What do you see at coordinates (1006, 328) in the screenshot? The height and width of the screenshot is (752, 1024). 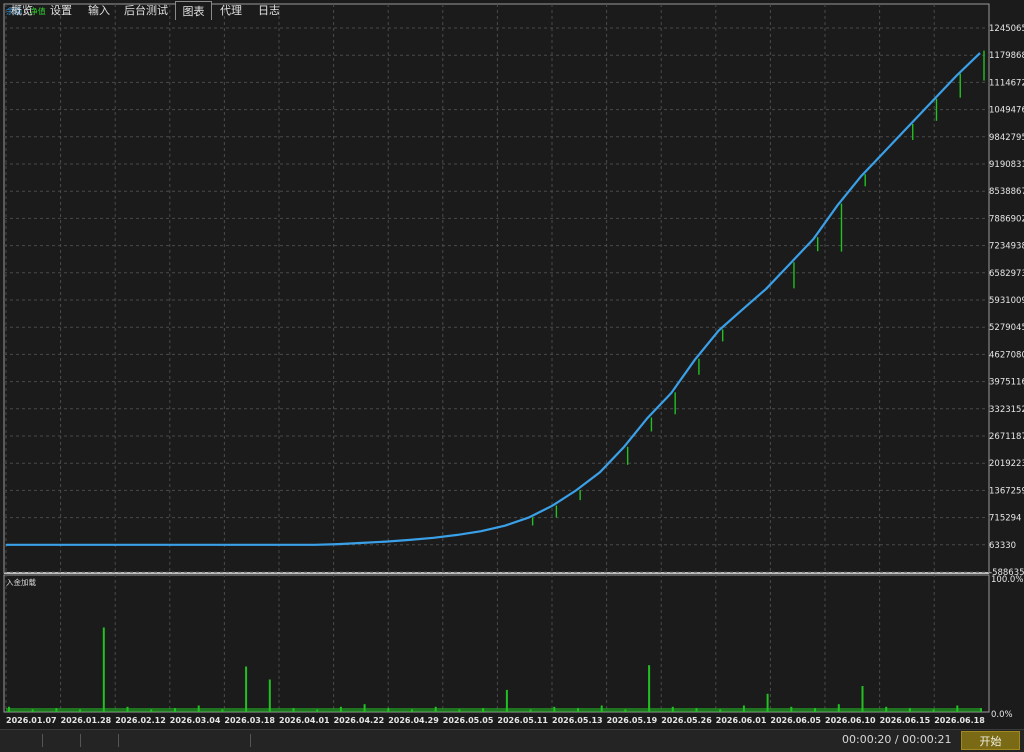 I see `y-tick-label: 5279045` at bounding box center [1006, 328].